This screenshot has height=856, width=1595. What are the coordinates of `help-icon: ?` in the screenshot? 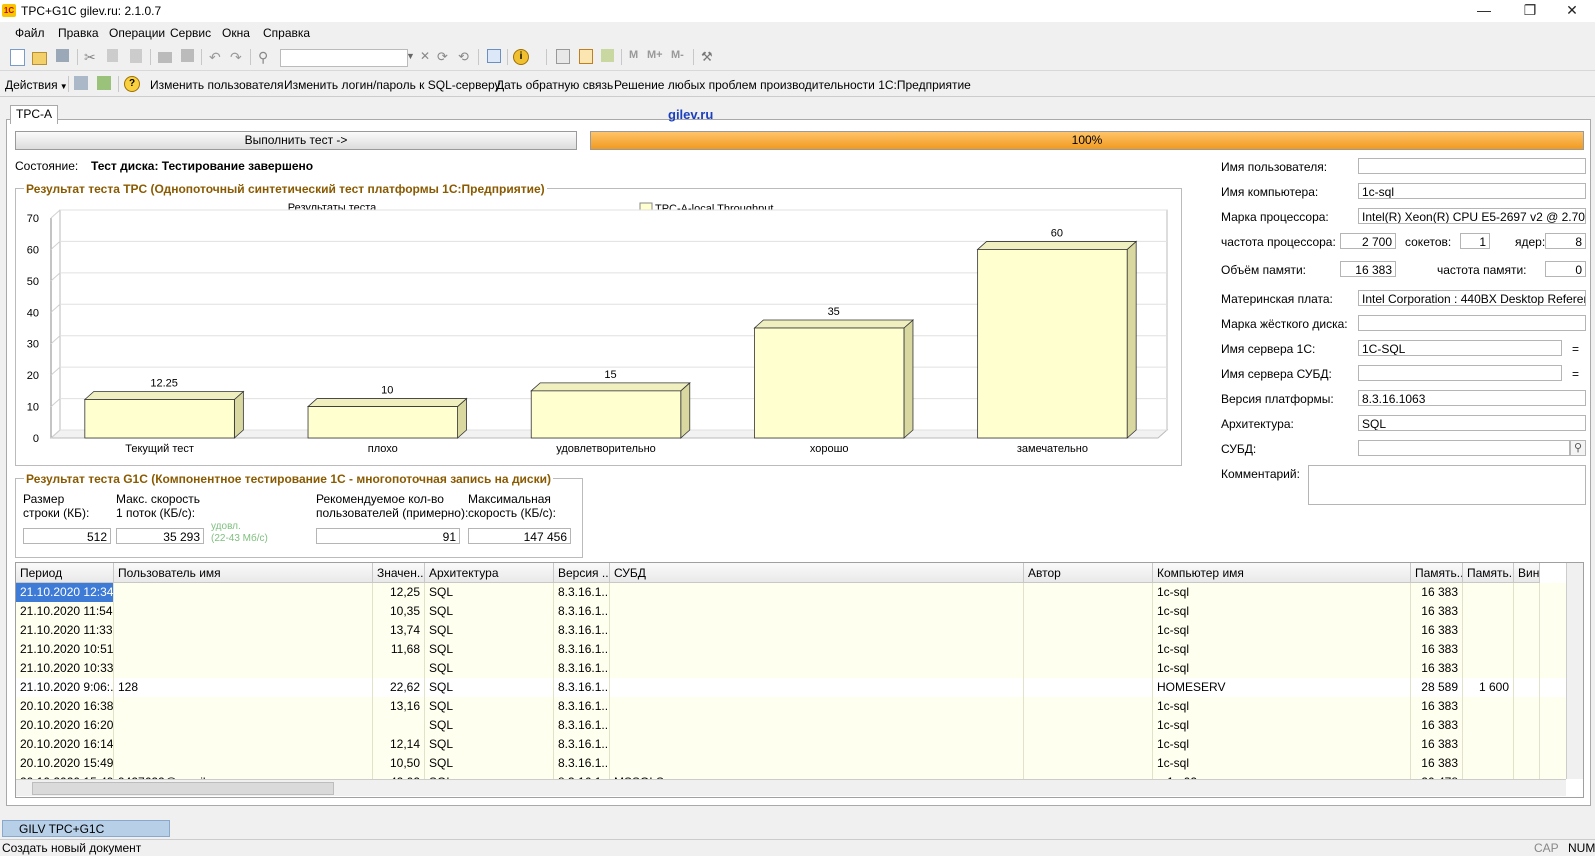 It's located at (132, 84).